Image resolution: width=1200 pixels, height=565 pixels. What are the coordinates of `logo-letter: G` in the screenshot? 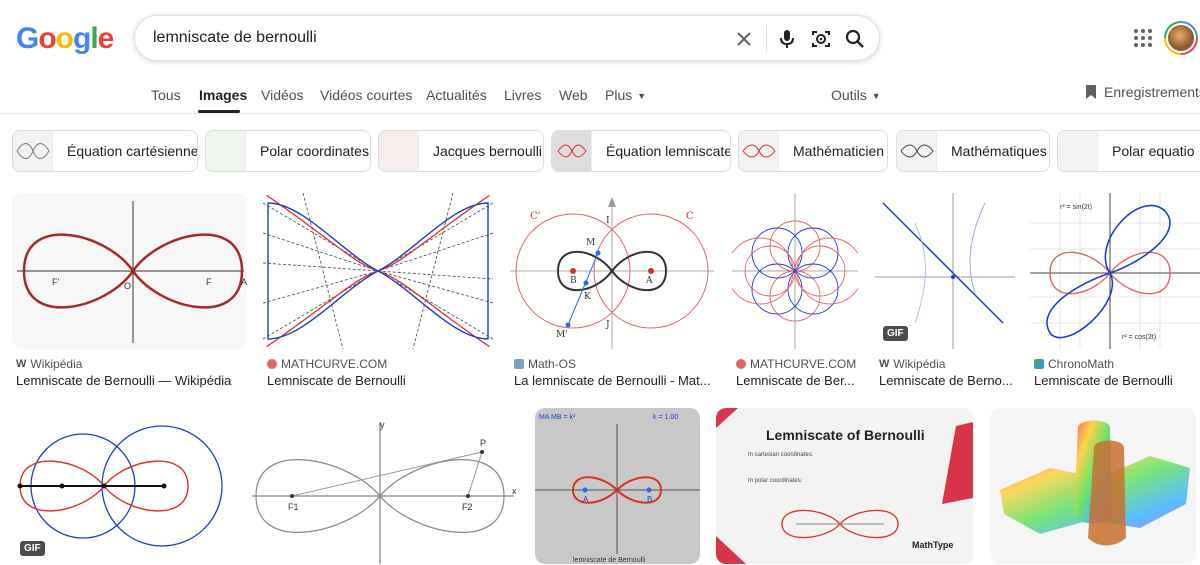 It's located at (27, 38).